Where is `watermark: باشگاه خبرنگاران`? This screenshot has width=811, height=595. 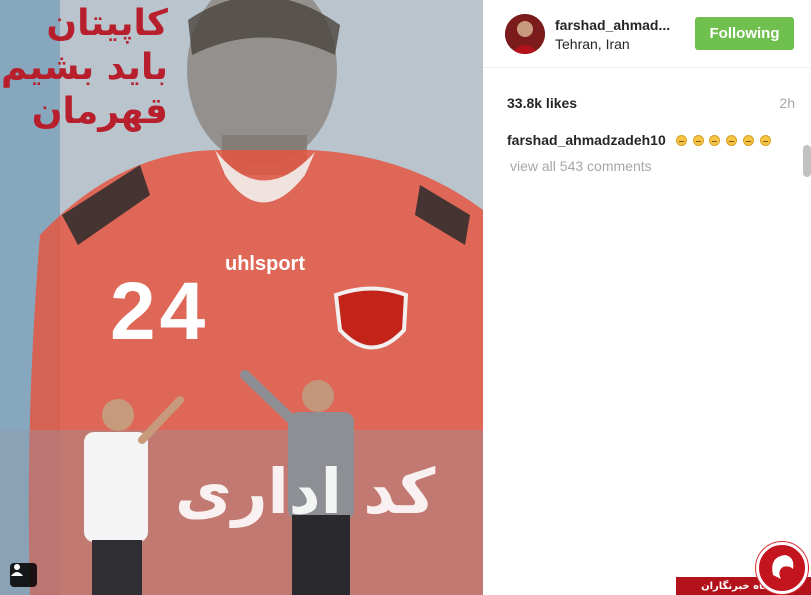
watermark: باشگاه خبرنگاران is located at coordinates (743, 567).